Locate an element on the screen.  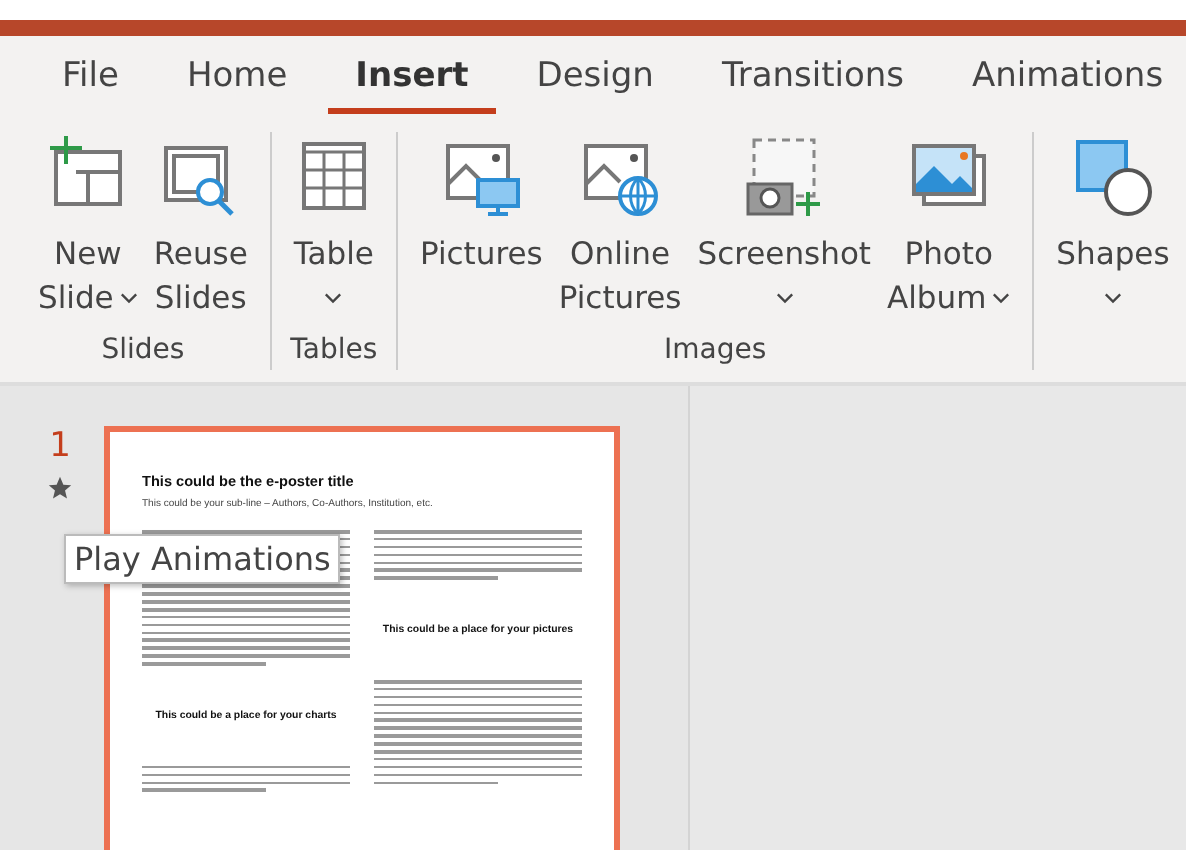
newslide-button: New Slide is located at coordinates (88, 233).